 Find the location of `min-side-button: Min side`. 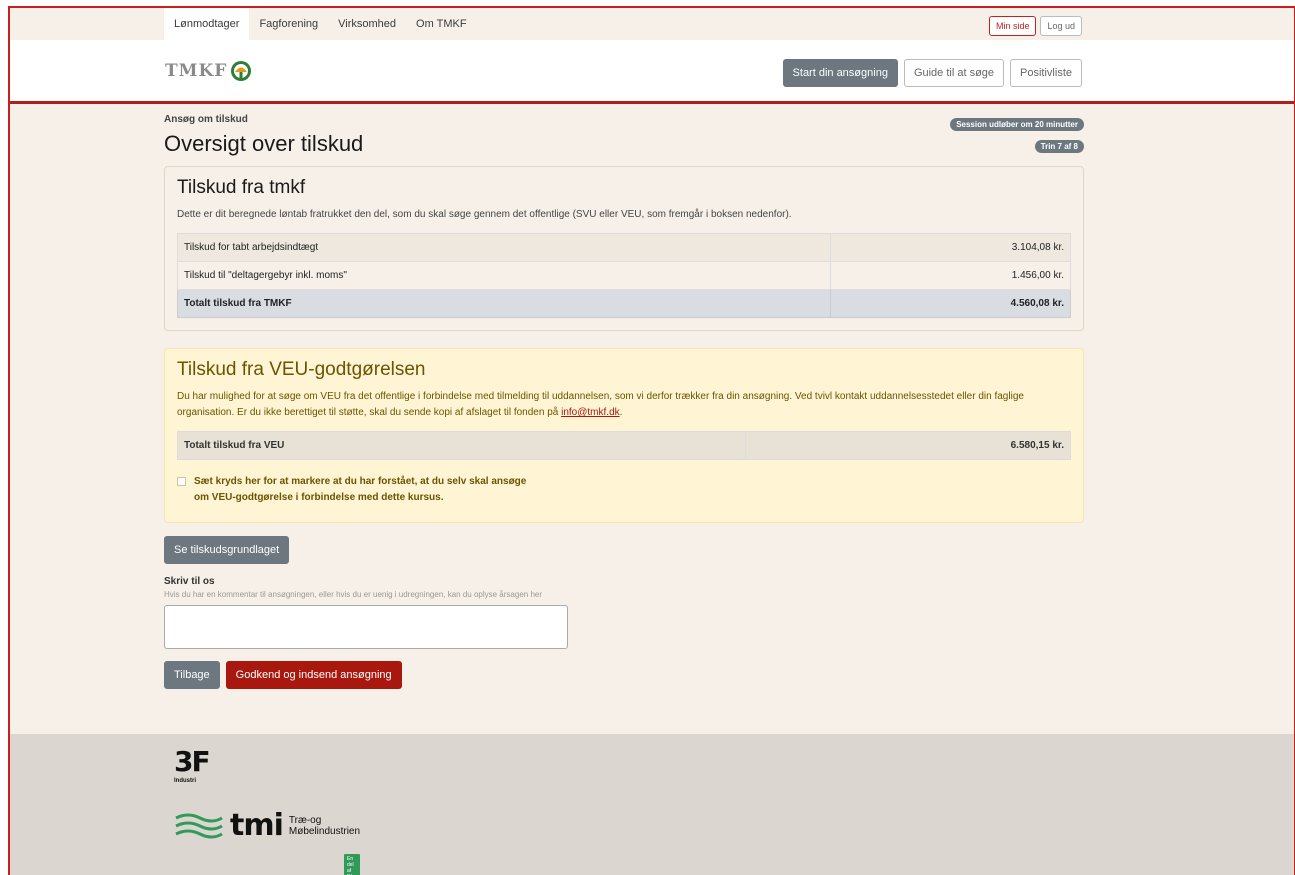

min-side-button: Min side is located at coordinates (1012, 26).